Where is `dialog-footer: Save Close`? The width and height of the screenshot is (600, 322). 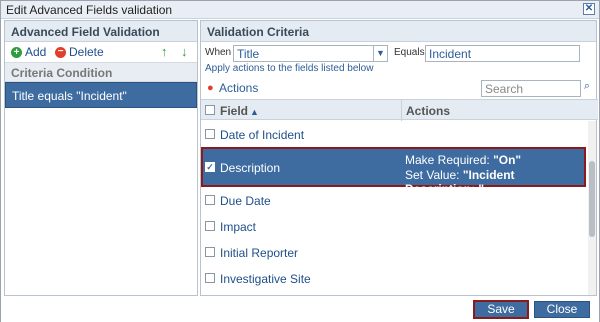 dialog-footer: Save Close is located at coordinates (300, 309).